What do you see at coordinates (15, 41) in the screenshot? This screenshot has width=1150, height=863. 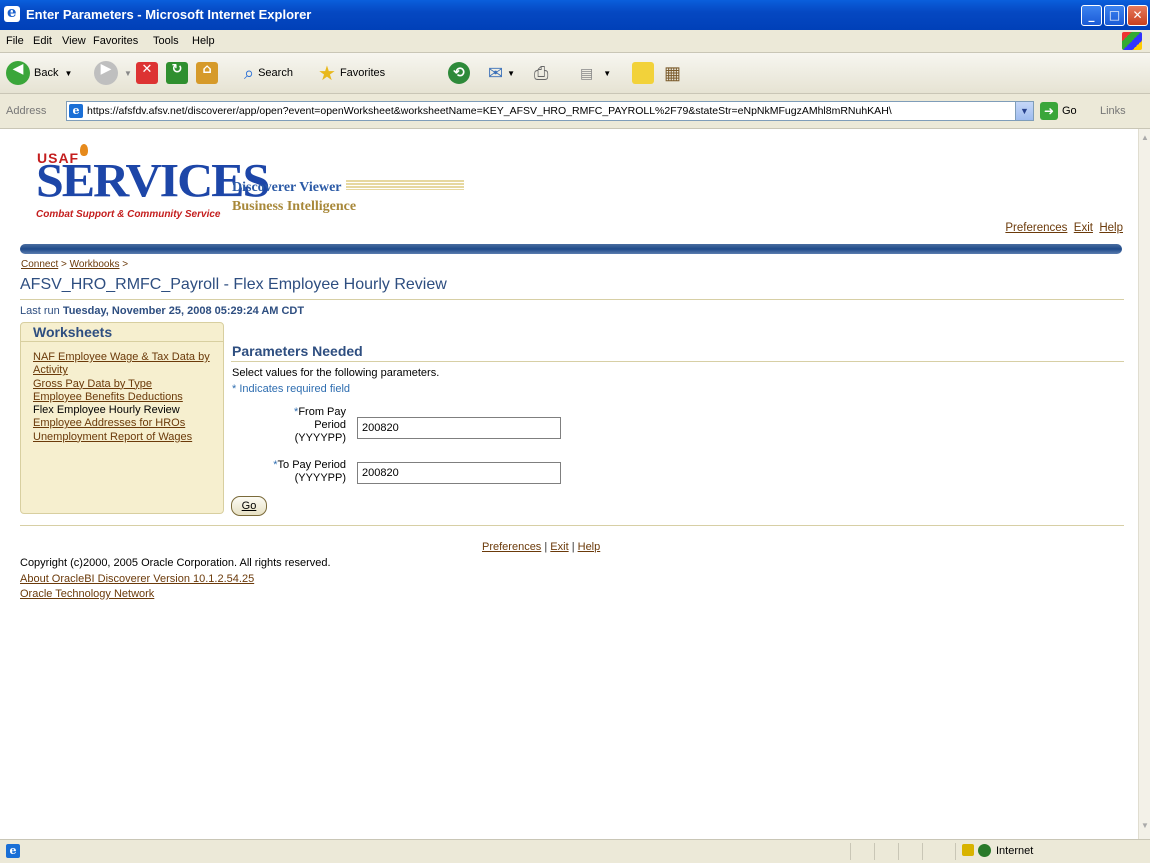 I see `menu-file: File` at bounding box center [15, 41].